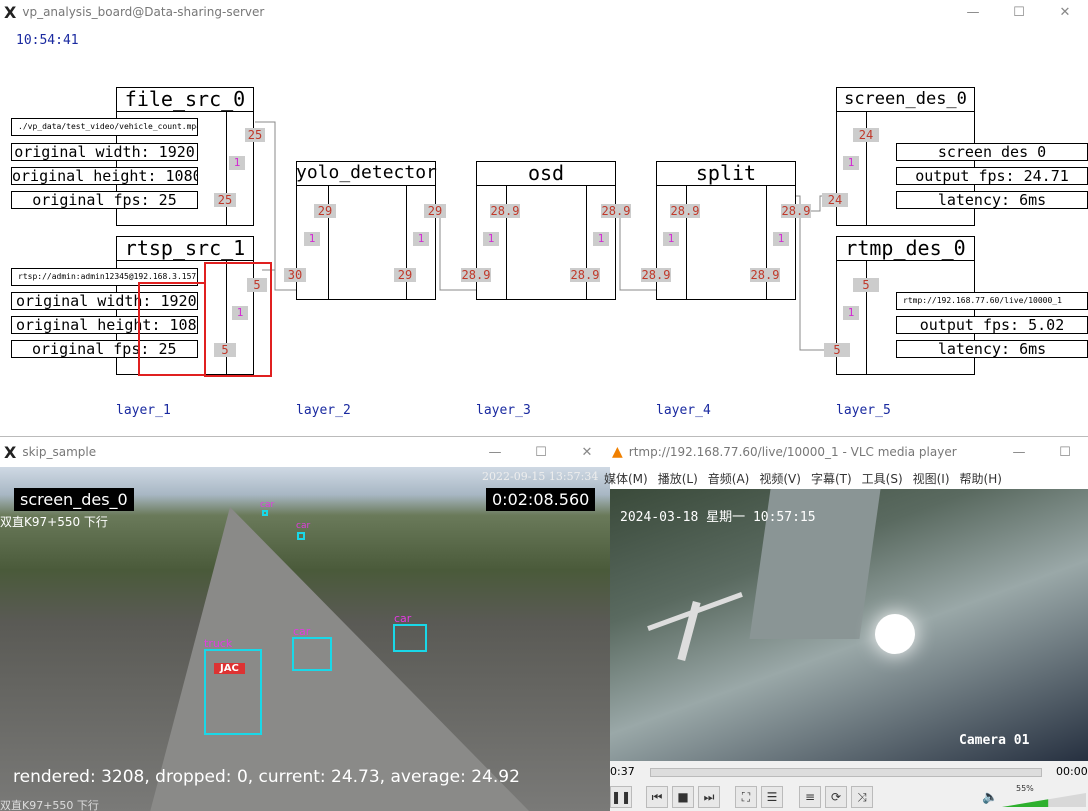 This screenshot has width=1088, height=811. What do you see at coordinates (295, 275) in the screenshot?
I see `yolo-in-fps-b: 30` at bounding box center [295, 275].